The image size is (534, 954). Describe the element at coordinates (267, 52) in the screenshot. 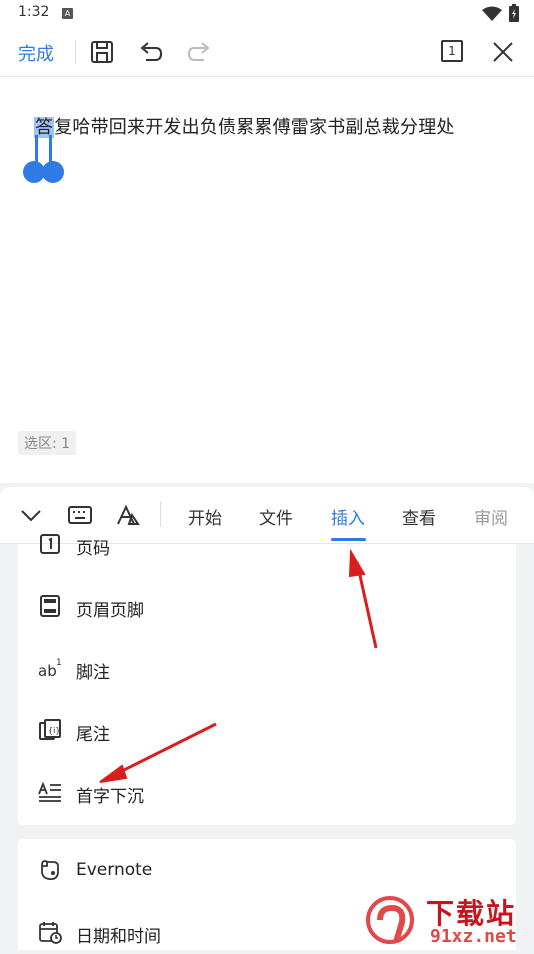

I see `editor-toolbar: 完成 1` at that location.